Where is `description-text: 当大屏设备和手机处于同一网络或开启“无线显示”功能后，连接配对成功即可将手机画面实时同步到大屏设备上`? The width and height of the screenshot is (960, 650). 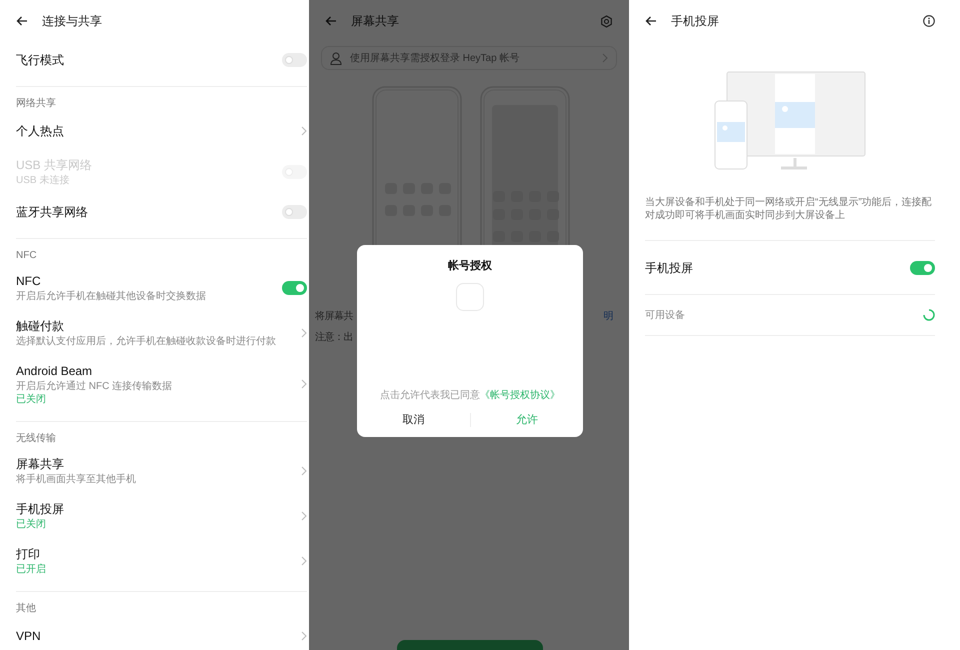 description-text: 当大屏设备和手机处于同一网络或开启“无线显示”功能后，连接配对成功即可将手机画面实时同步到大屏设备上 is located at coordinates (789, 209).